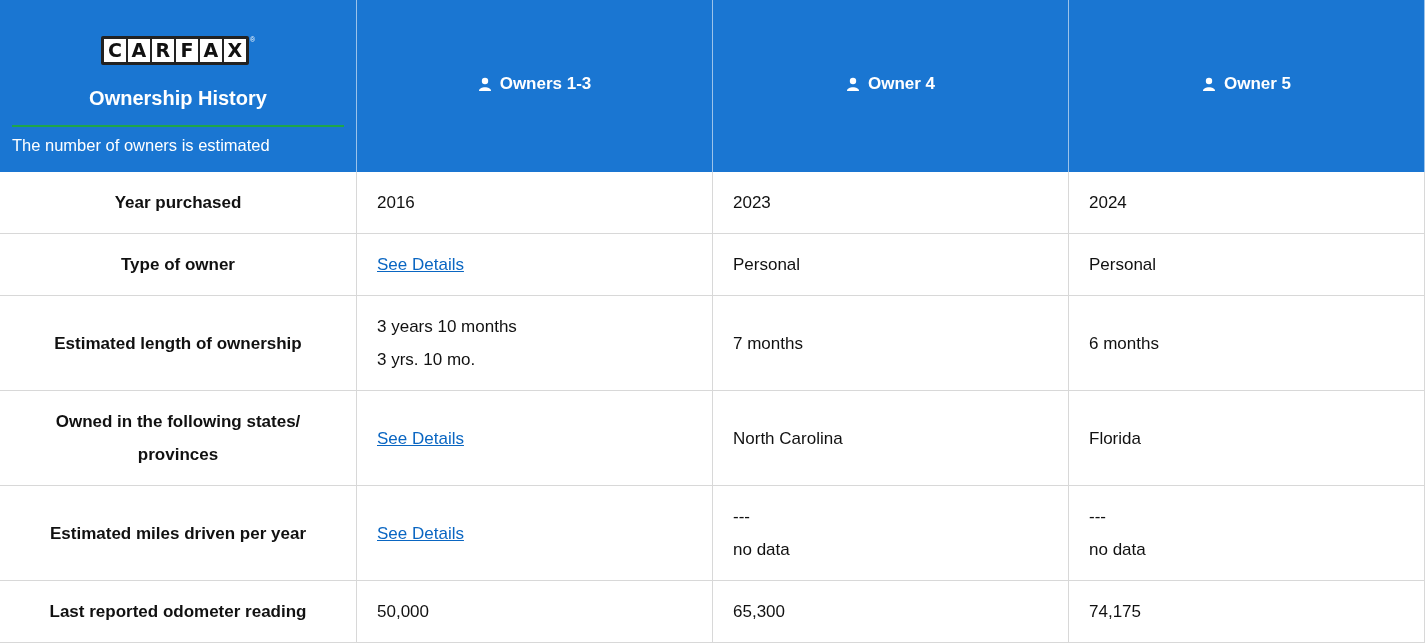 Image resolution: width=1425 pixels, height=643 pixels. I want to click on logo-letter: X, so click(234, 51).